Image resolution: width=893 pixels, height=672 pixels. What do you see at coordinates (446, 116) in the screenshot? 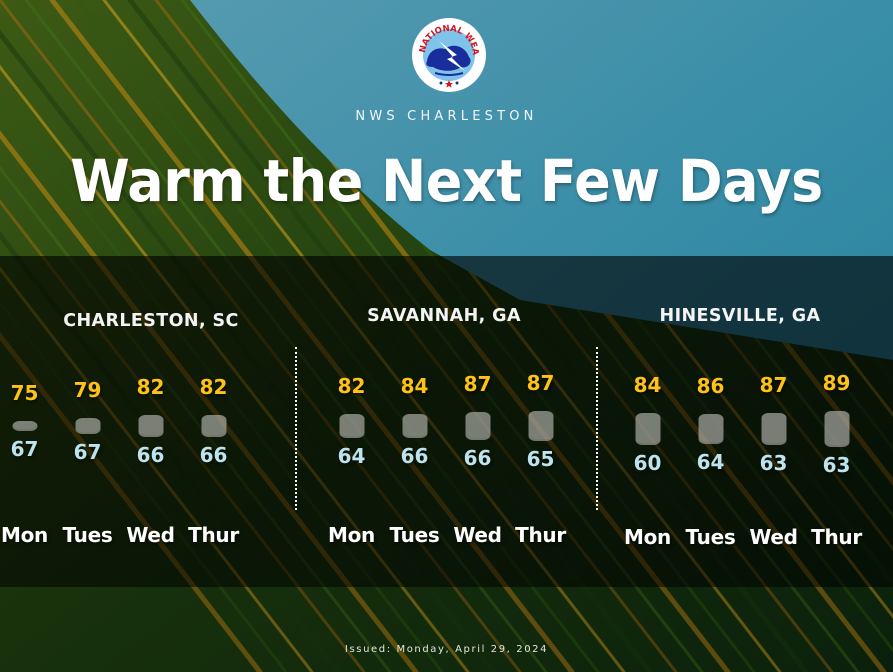
I see `office-name: NWS CHARLESTON` at bounding box center [446, 116].